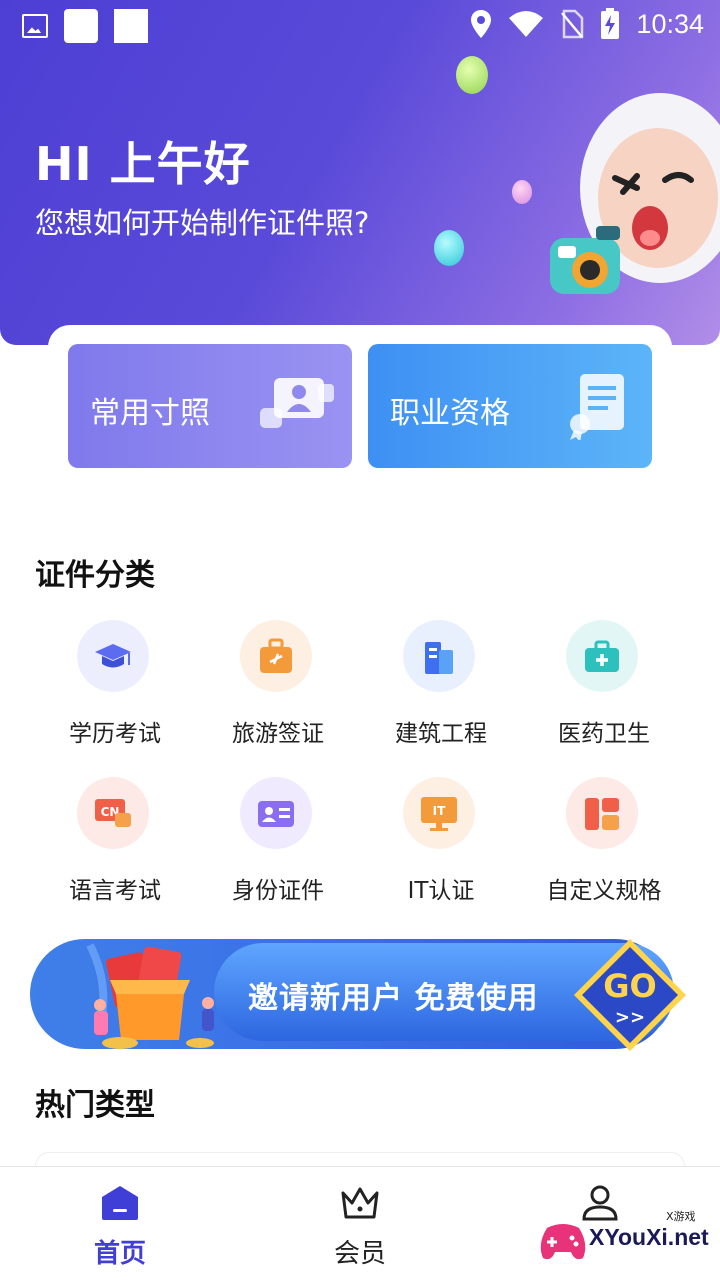 The height and width of the screenshot is (1280, 720). What do you see at coordinates (610, 23) in the screenshot?
I see `battery-charging-icon` at bounding box center [610, 23].